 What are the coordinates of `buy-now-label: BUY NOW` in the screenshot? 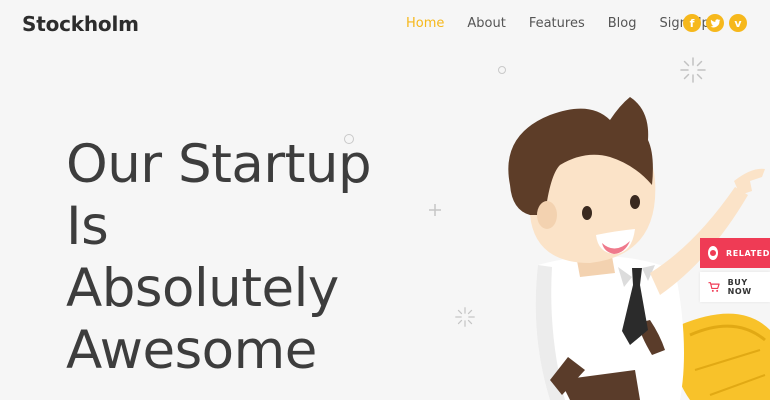 It's located at (739, 287).